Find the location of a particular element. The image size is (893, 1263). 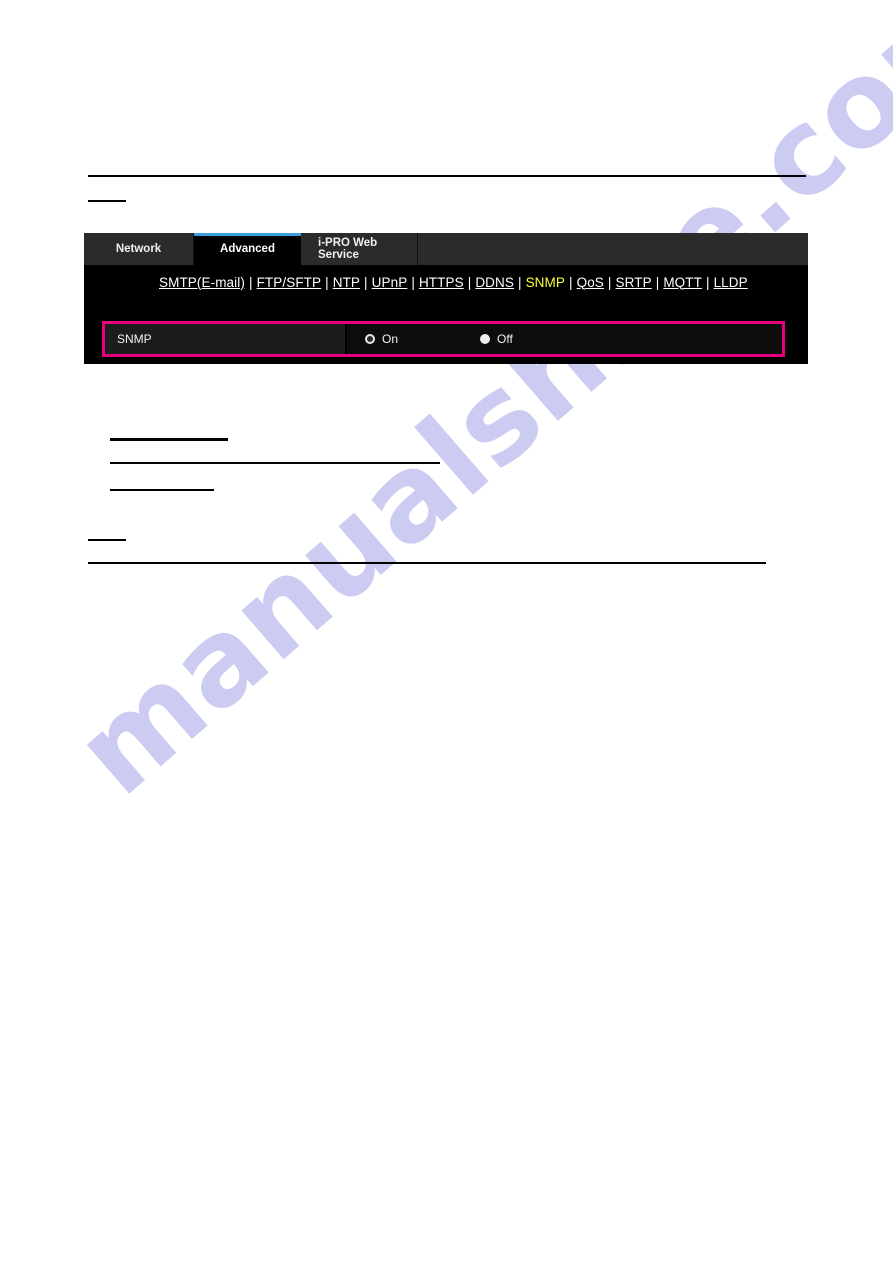

subnav-link-https: HTTPS is located at coordinates (441, 282).